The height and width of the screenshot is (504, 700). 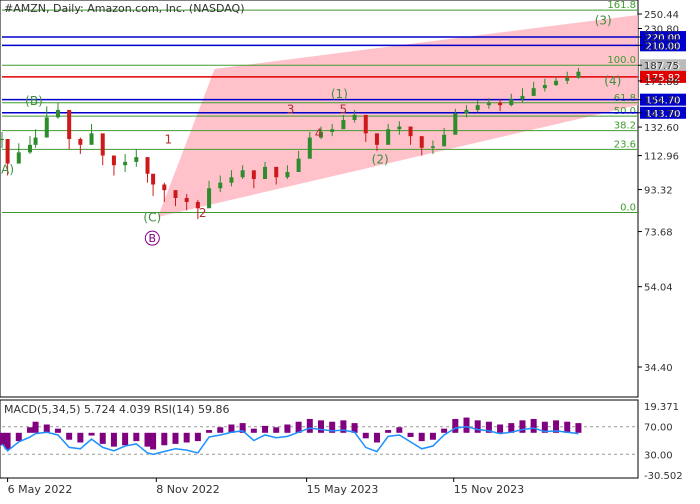 What do you see at coordinates (291, 110) in the screenshot?
I see `wave-label: 3` at bounding box center [291, 110].